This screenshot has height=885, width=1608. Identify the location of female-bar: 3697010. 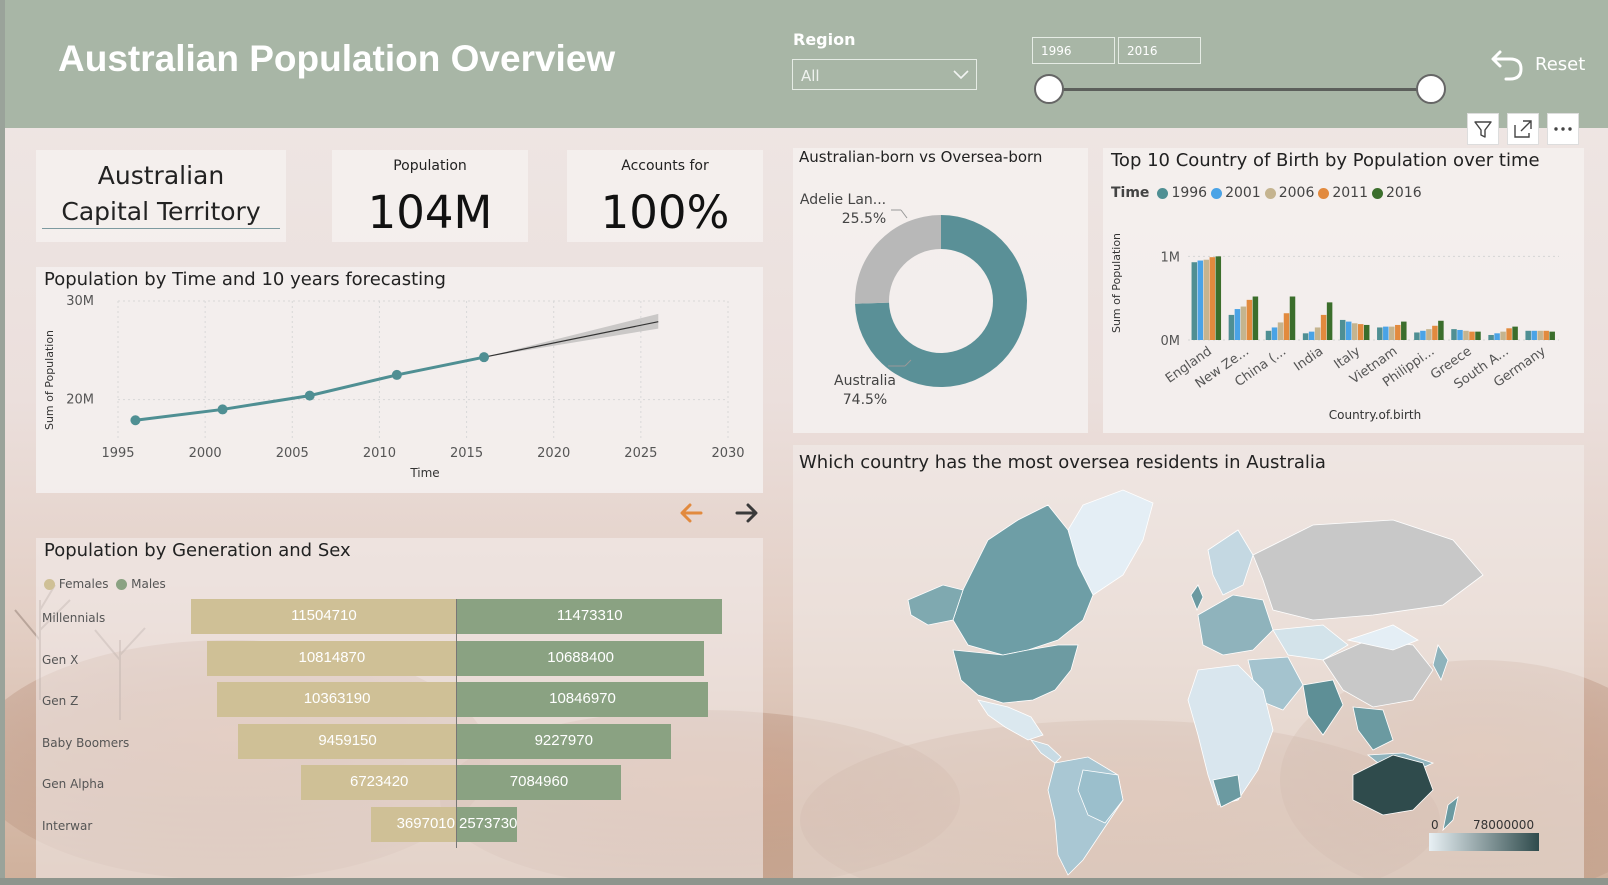
(414, 824).